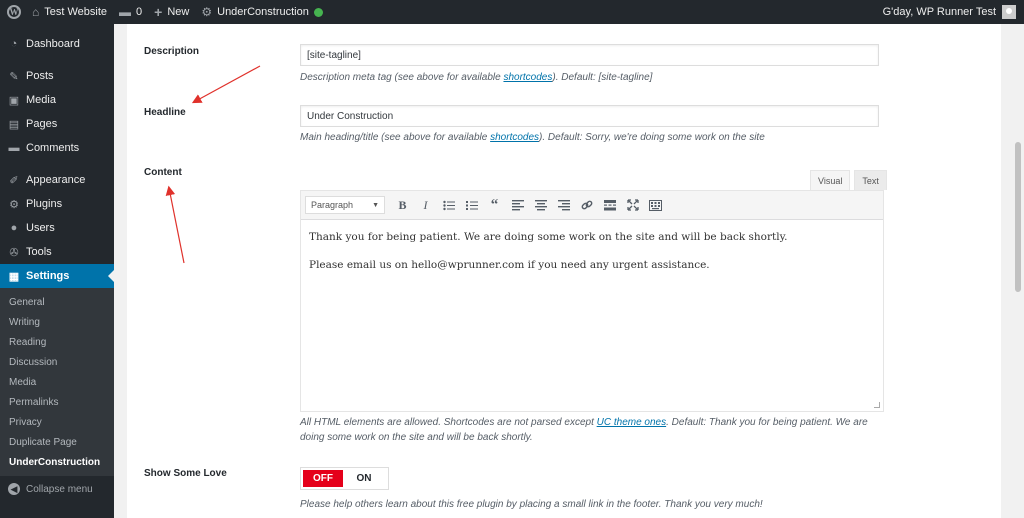  I want to click on submenu-item-permalinks: Permalinks, so click(57, 402).